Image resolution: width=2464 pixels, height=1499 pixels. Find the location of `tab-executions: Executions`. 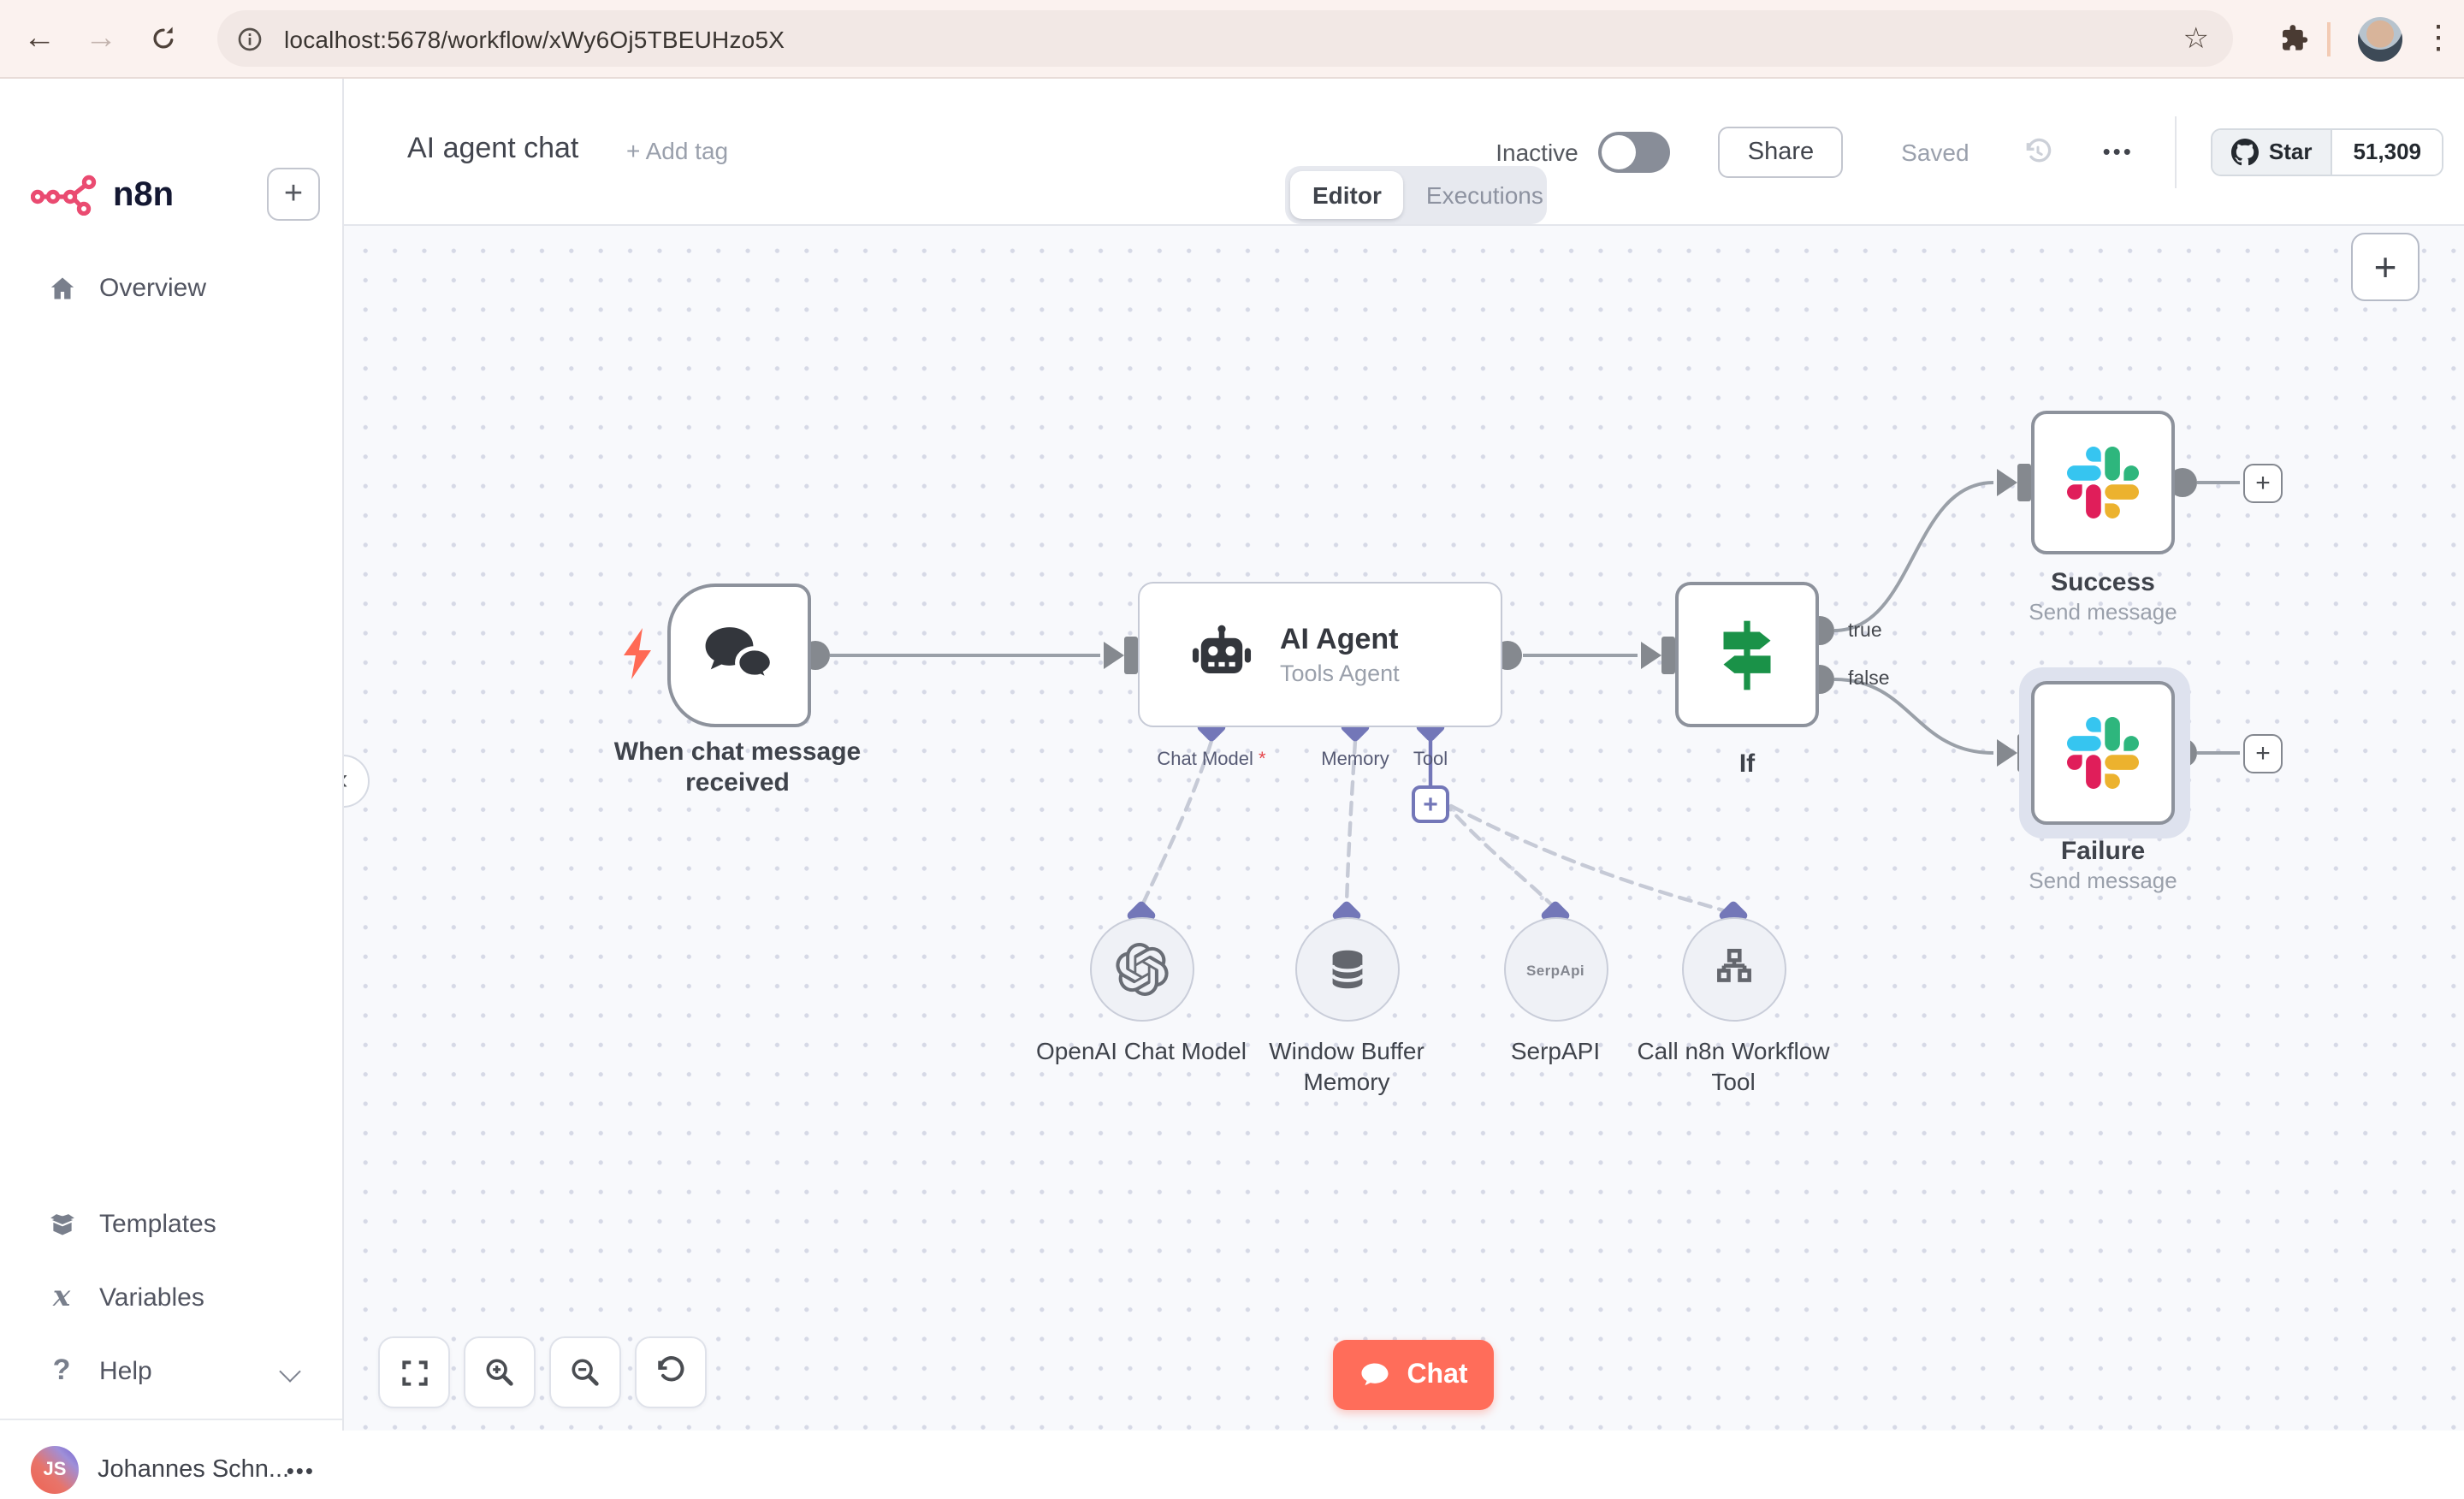

tab-executions: Executions is located at coordinates (1485, 195).